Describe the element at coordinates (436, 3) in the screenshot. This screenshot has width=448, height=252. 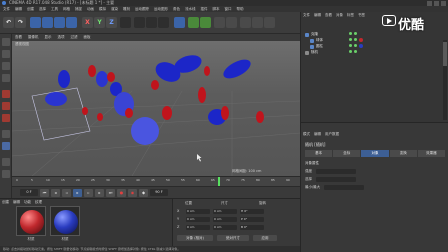
I see `maximize-button` at that location.